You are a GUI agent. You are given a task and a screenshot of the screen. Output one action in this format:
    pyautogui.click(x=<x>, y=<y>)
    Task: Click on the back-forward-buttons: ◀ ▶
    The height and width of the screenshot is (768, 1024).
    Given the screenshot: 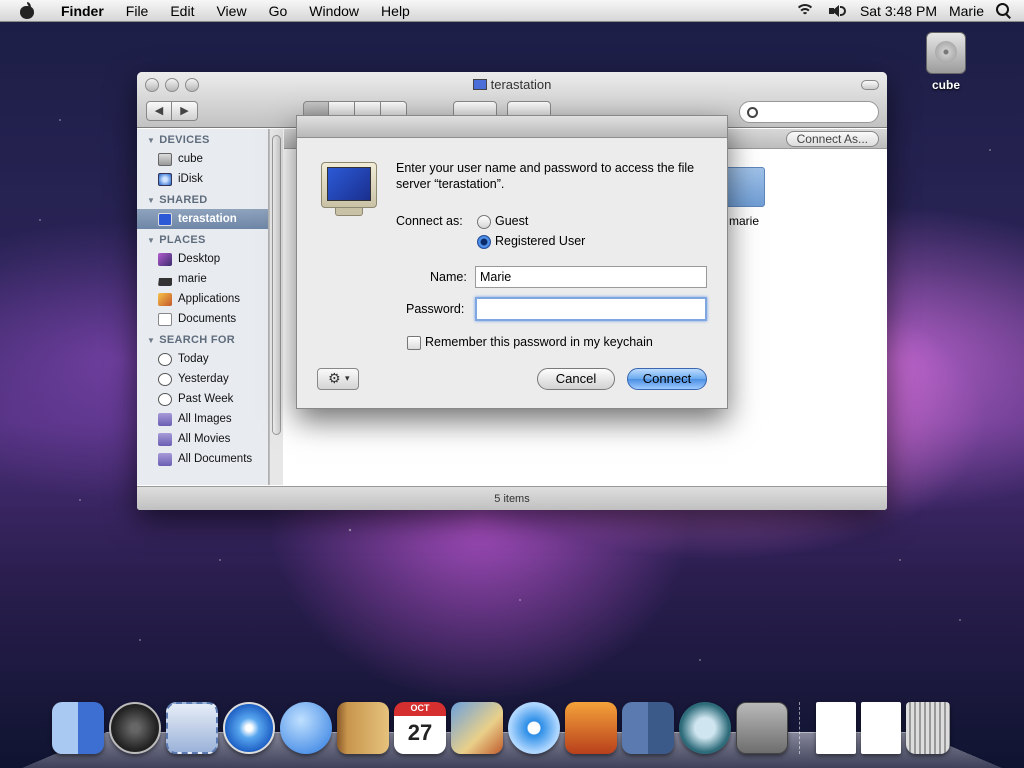 What is the action you would take?
    pyautogui.click(x=172, y=111)
    